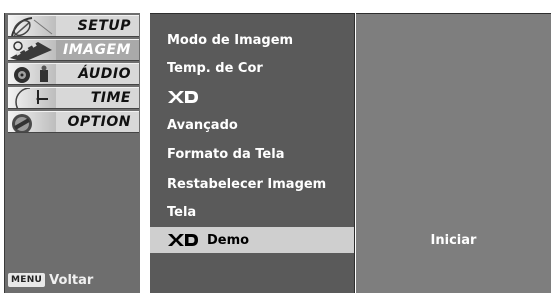 Image resolution: width=551 pixels, height=293 pixels. What do you see at coordinates (32, 98) in the screenshot?
I see `clock-icon` at bounding box center [32, 98].